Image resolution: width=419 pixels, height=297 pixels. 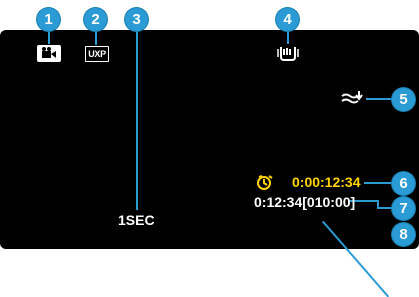 I want to click on callout-6: 6, so click(x=403, y=183).